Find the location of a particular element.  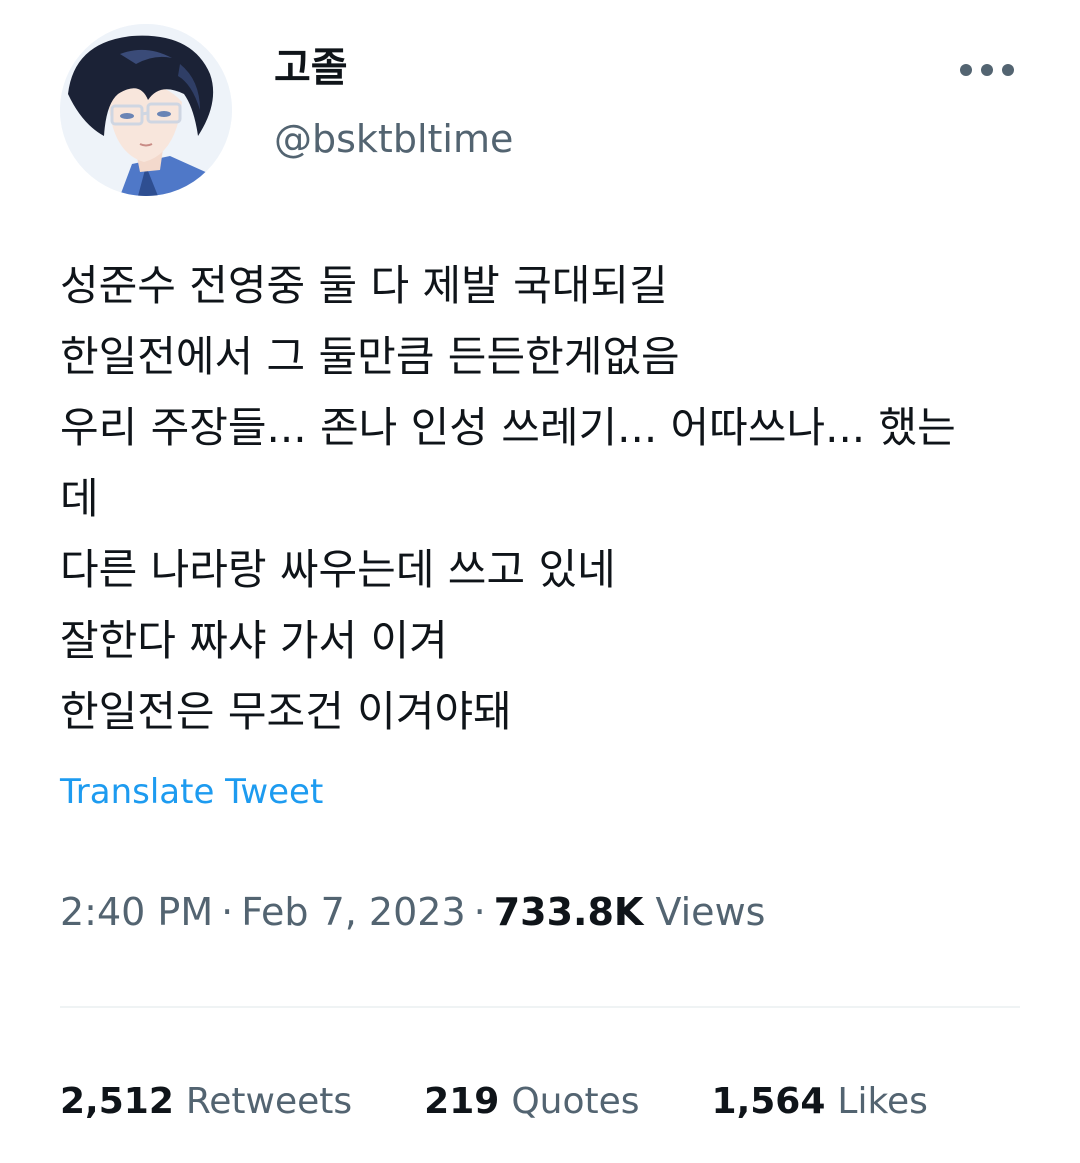

tweet-date: Feb 7, 2023 is located at coordinates (353, 912).